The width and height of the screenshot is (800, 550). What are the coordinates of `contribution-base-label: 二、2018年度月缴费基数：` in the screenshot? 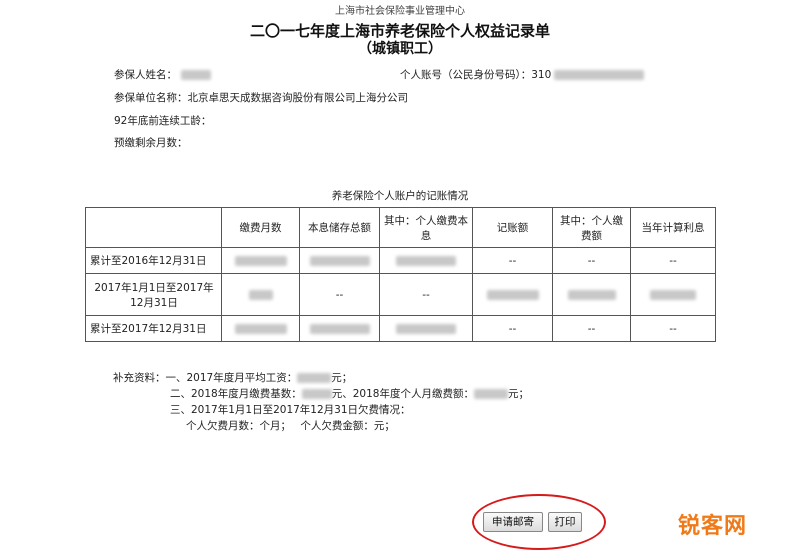 It's located at (236, 394).